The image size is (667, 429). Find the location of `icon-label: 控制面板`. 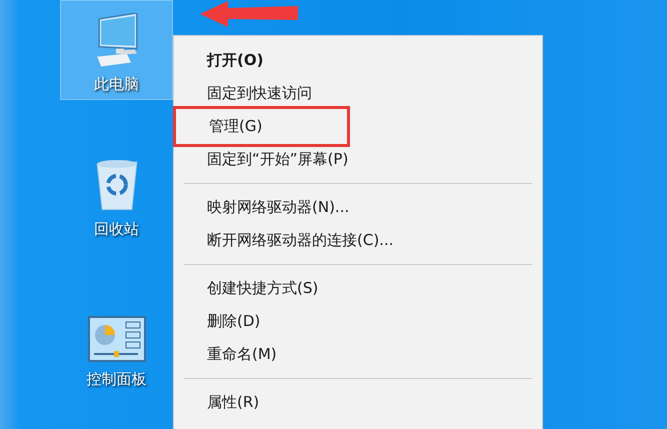

icon-label: 控制面板 is located at coordinates (116, 379).